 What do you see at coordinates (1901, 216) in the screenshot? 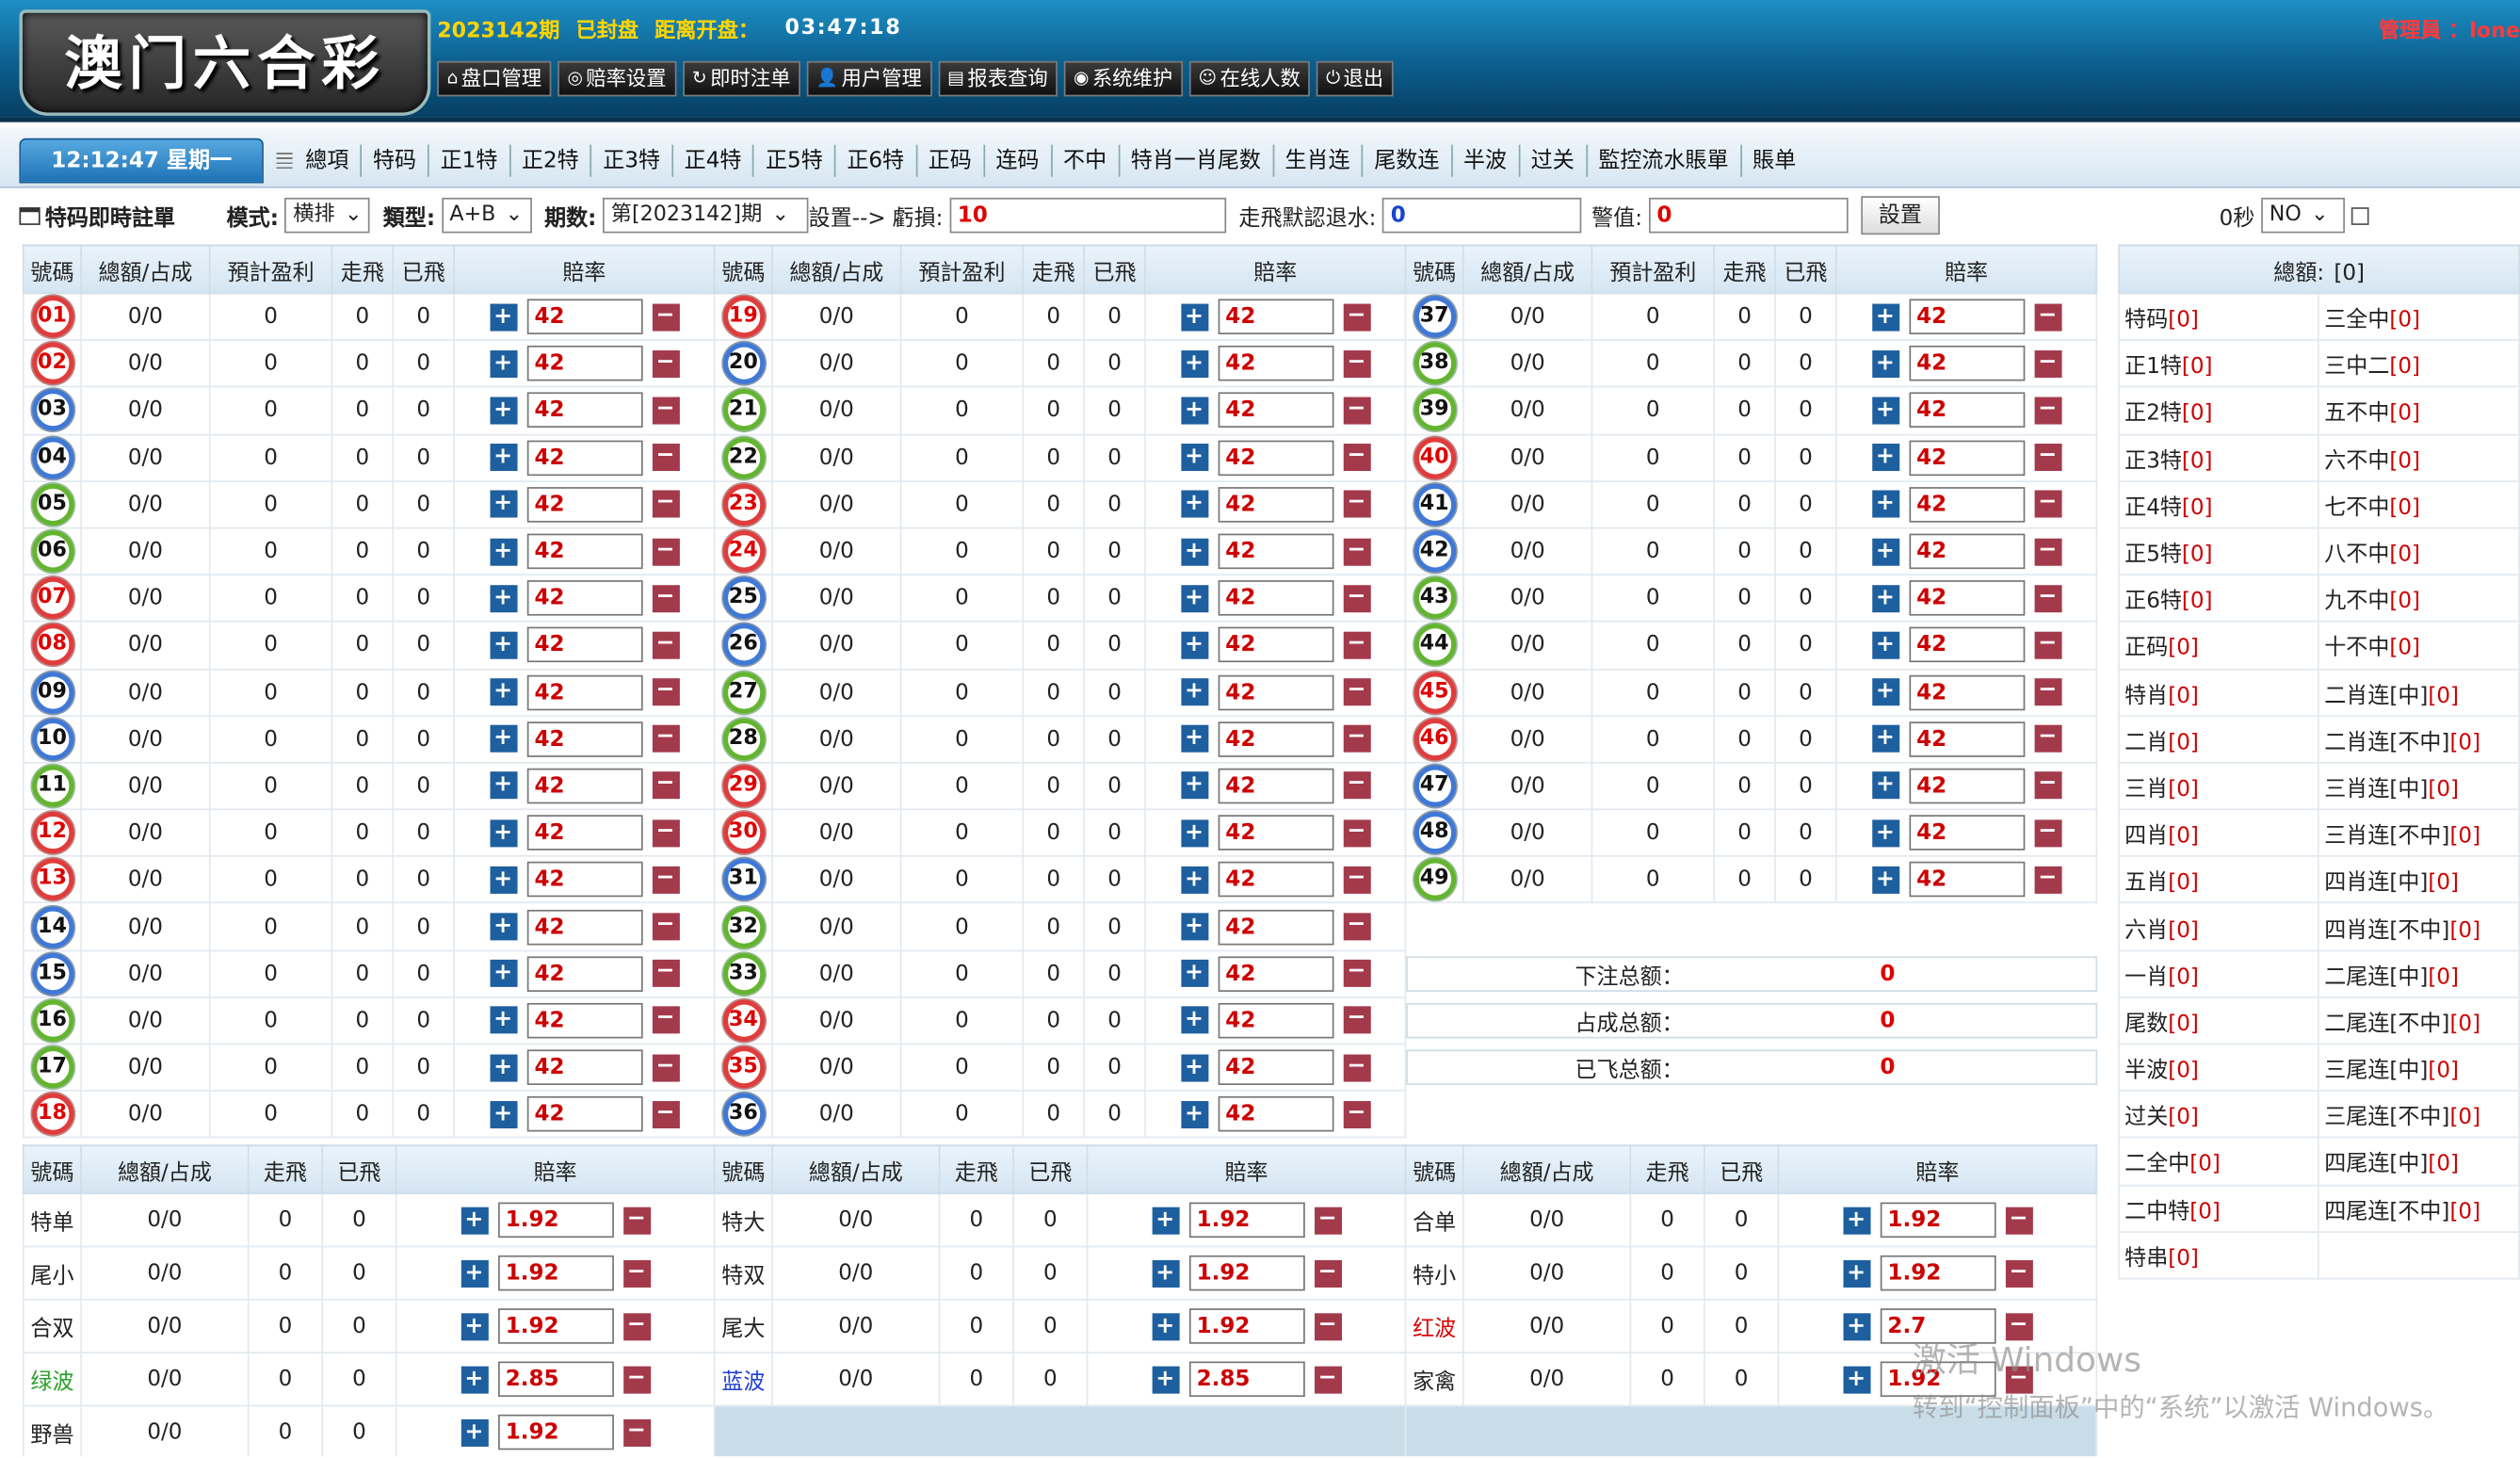
I see `set-button: 設置` at bounding box center [1901, 216].